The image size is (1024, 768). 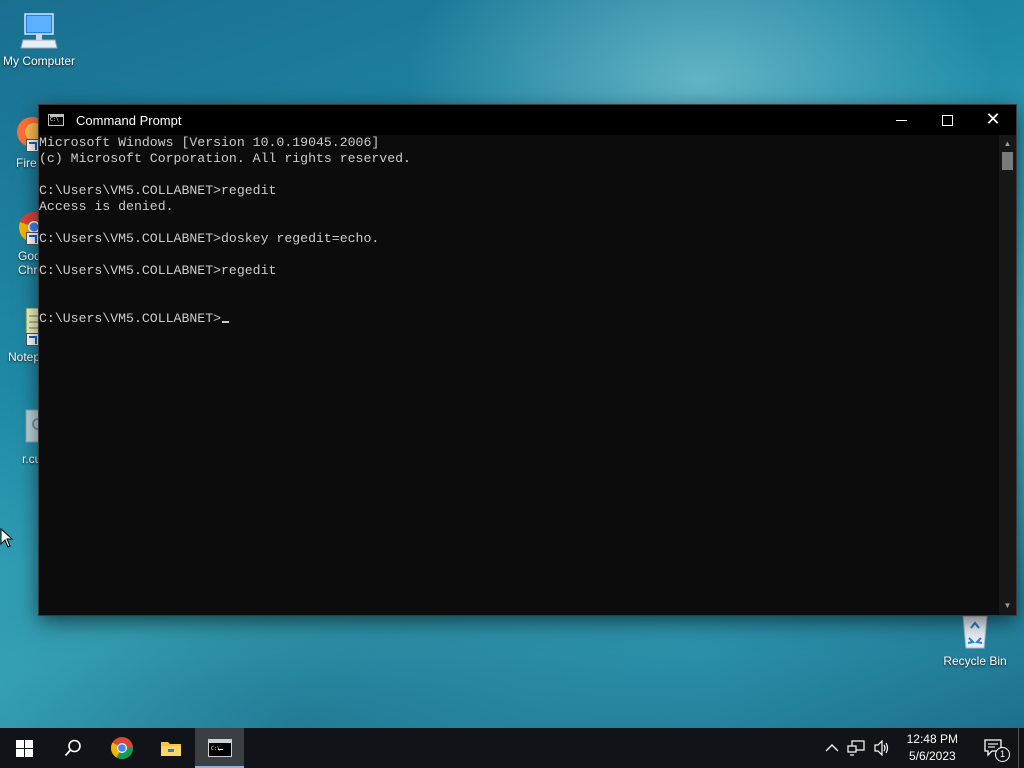 What do you see at coordinates (106, 206) in the screenshot?
I see `console-line: Access is denied.` at bounding box center [106, 206].